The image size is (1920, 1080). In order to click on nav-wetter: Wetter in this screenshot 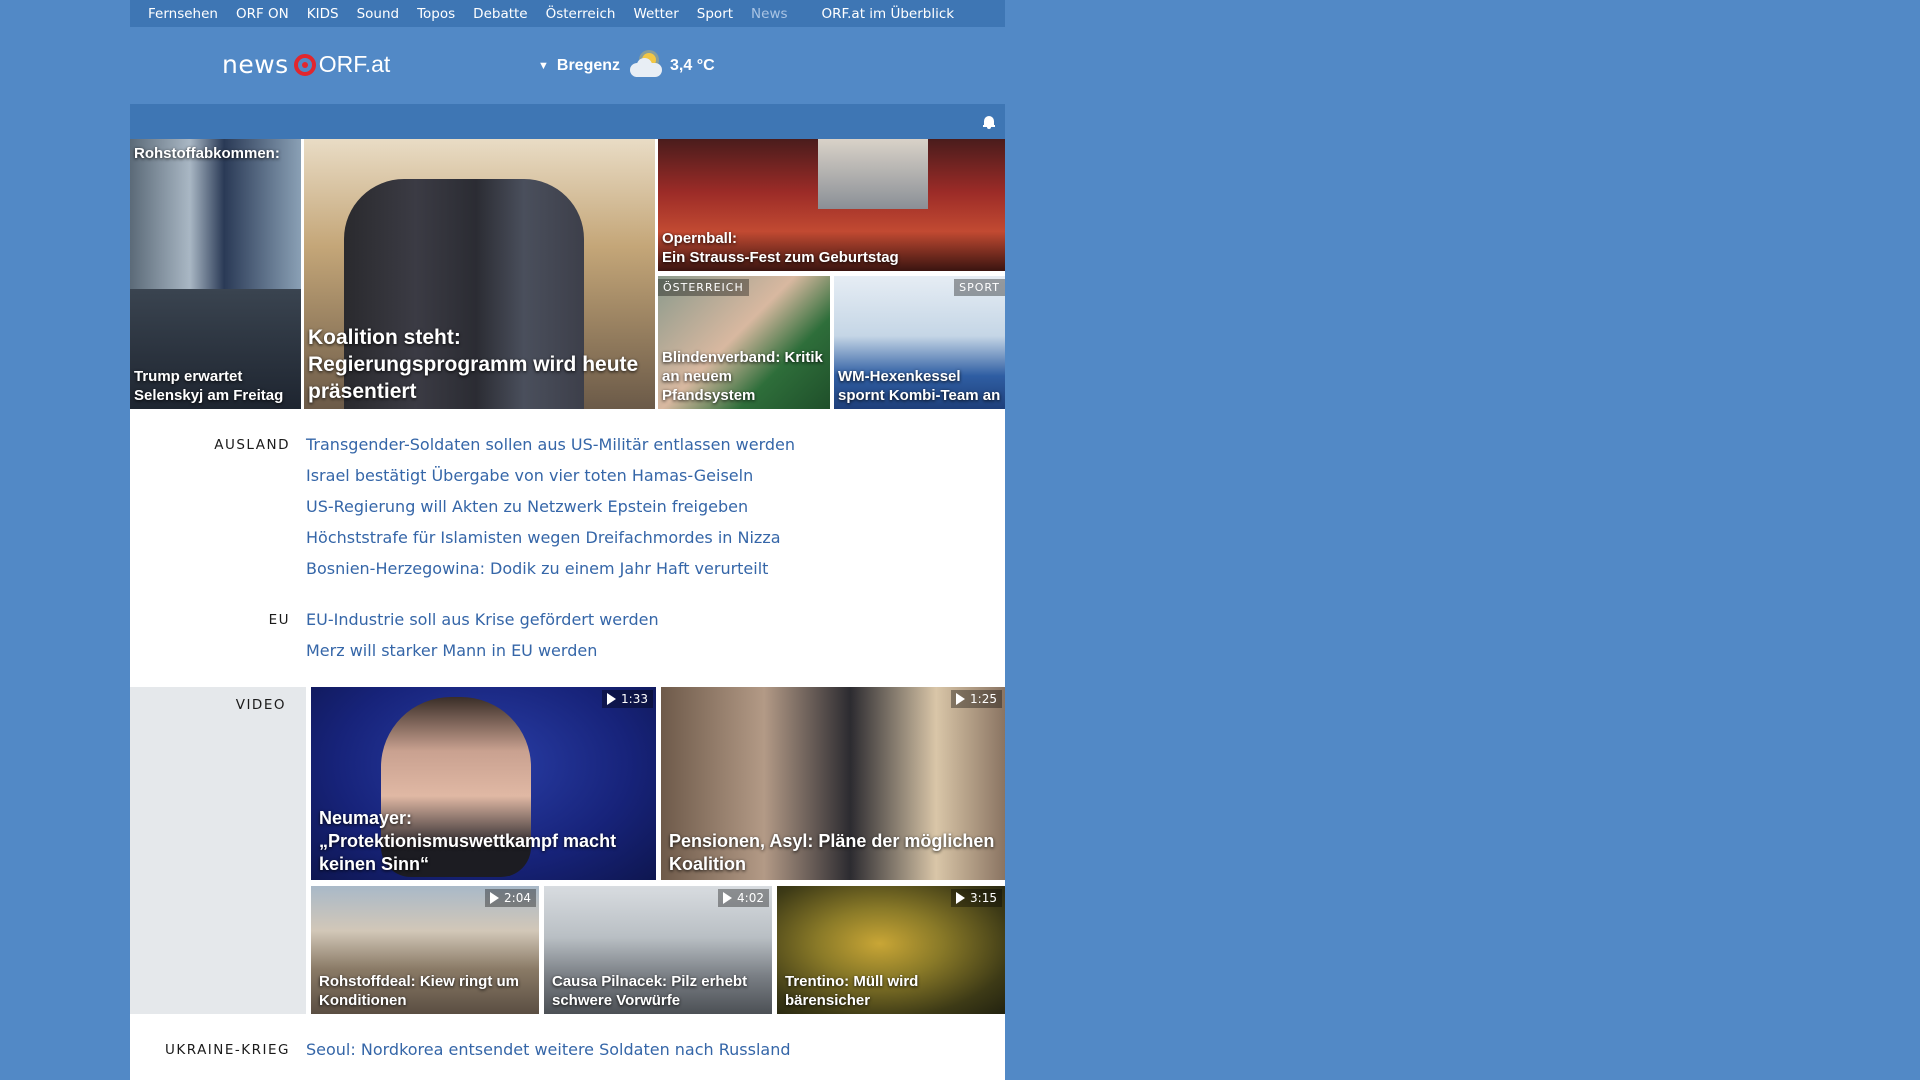, I will do `click(655, 14)`.